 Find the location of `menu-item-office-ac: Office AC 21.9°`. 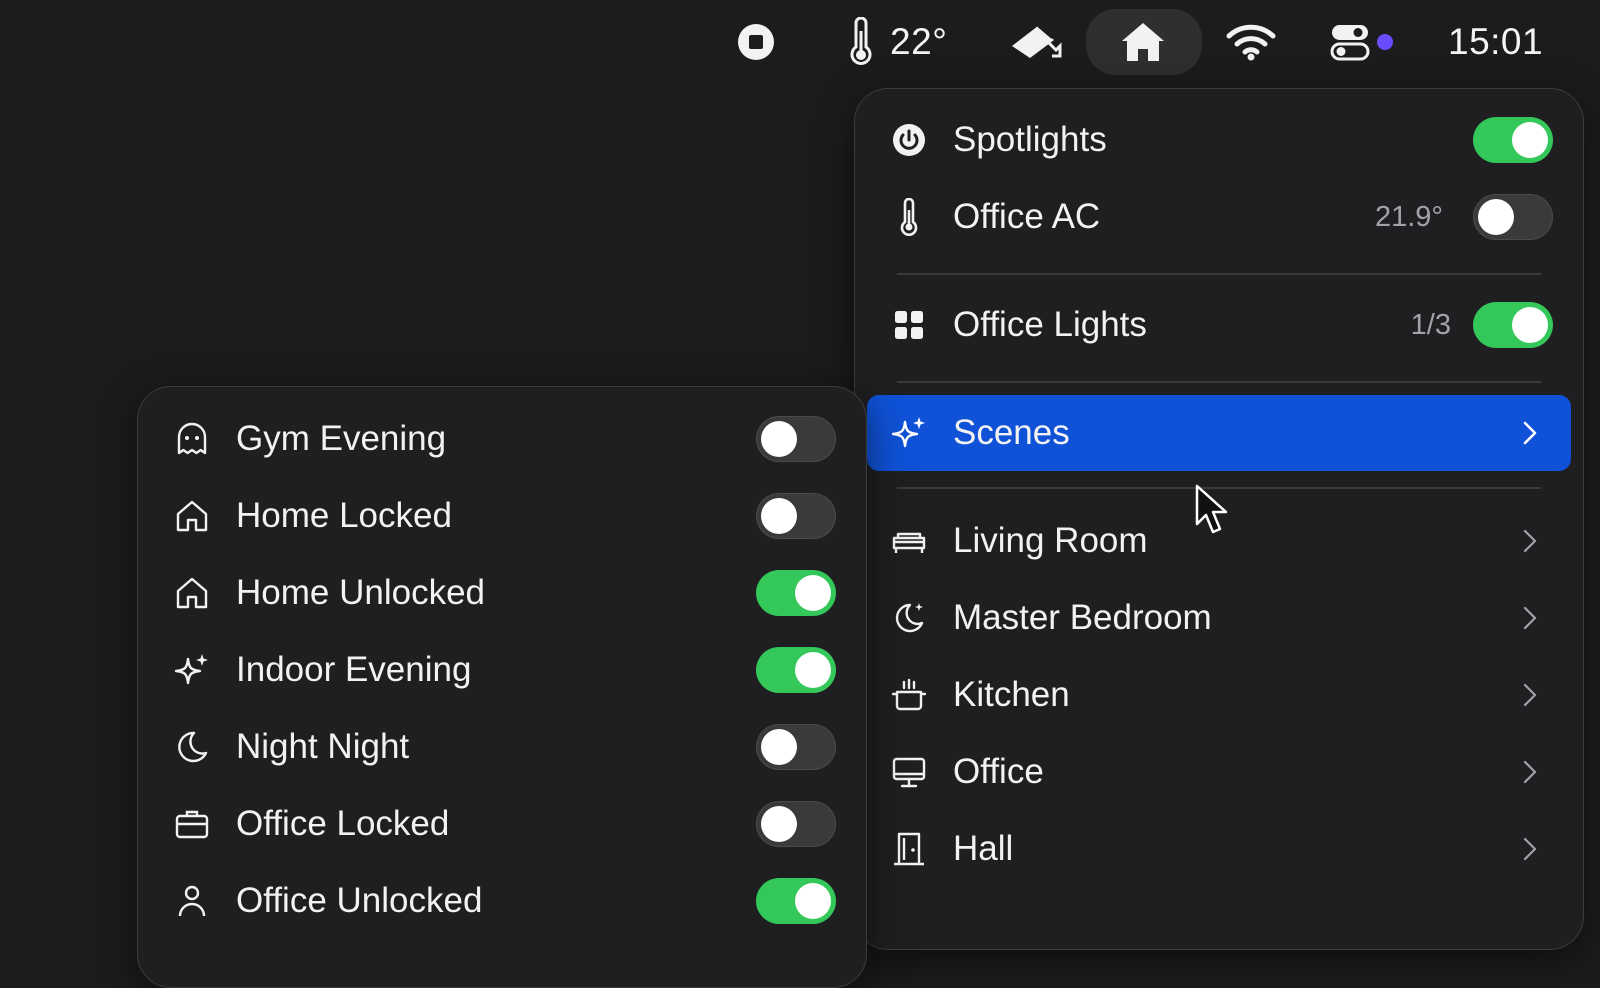

menu-item-office-ac: Office AC 21.9° is located at coordinates (1219, 217).